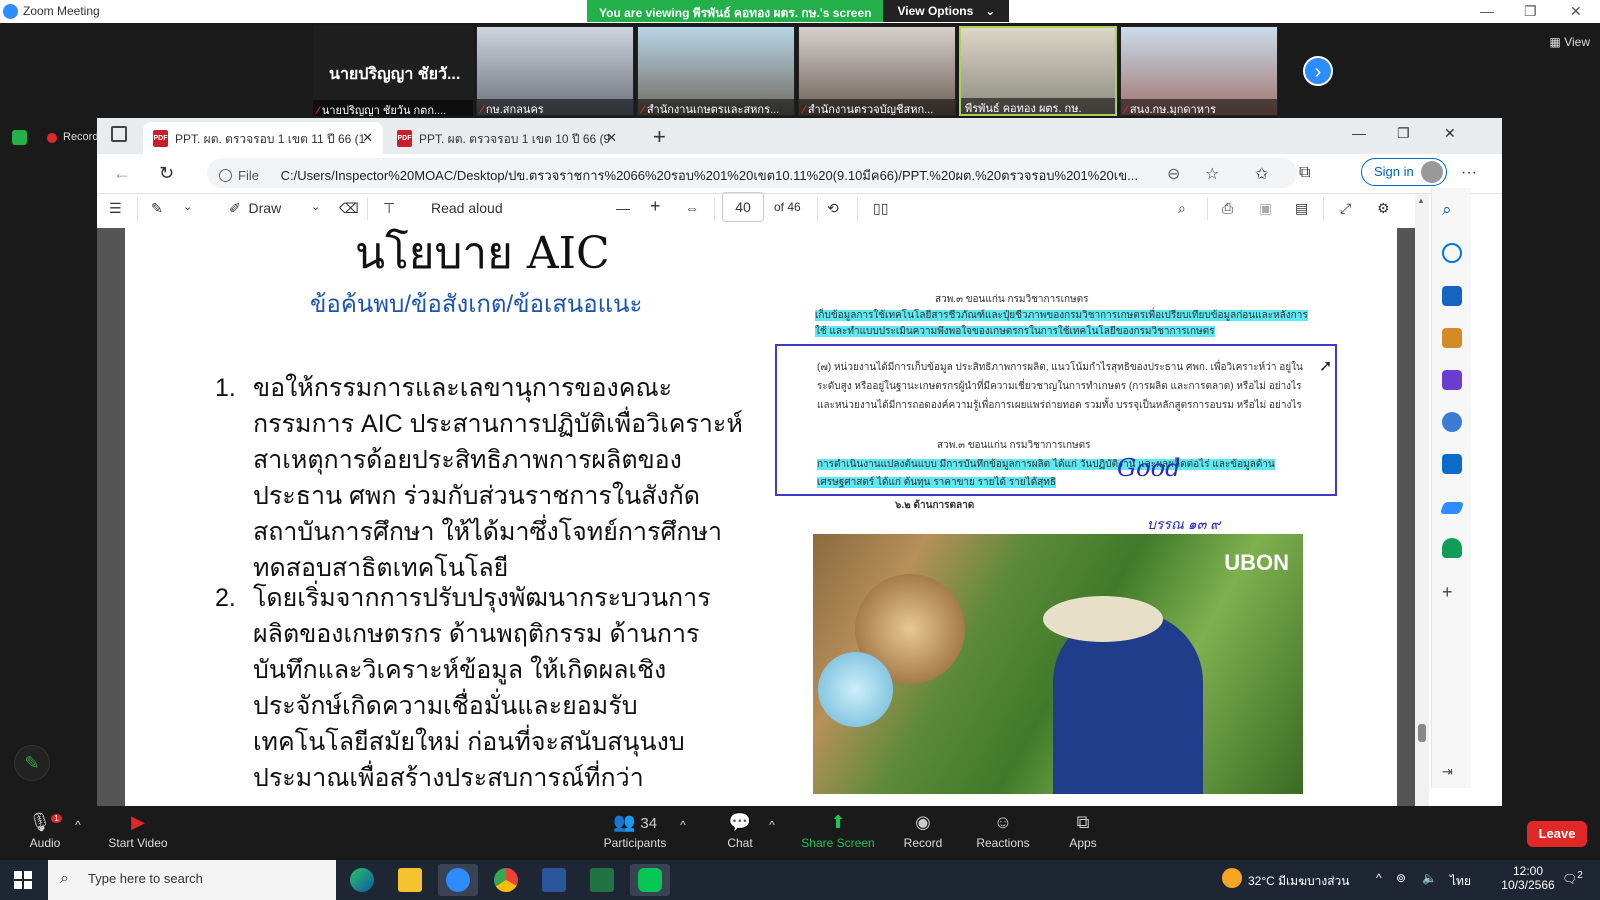  Describe the element at coordinates (467, 208) in the screenshot. I see `read-aloud-button: Read aloud` at that location.